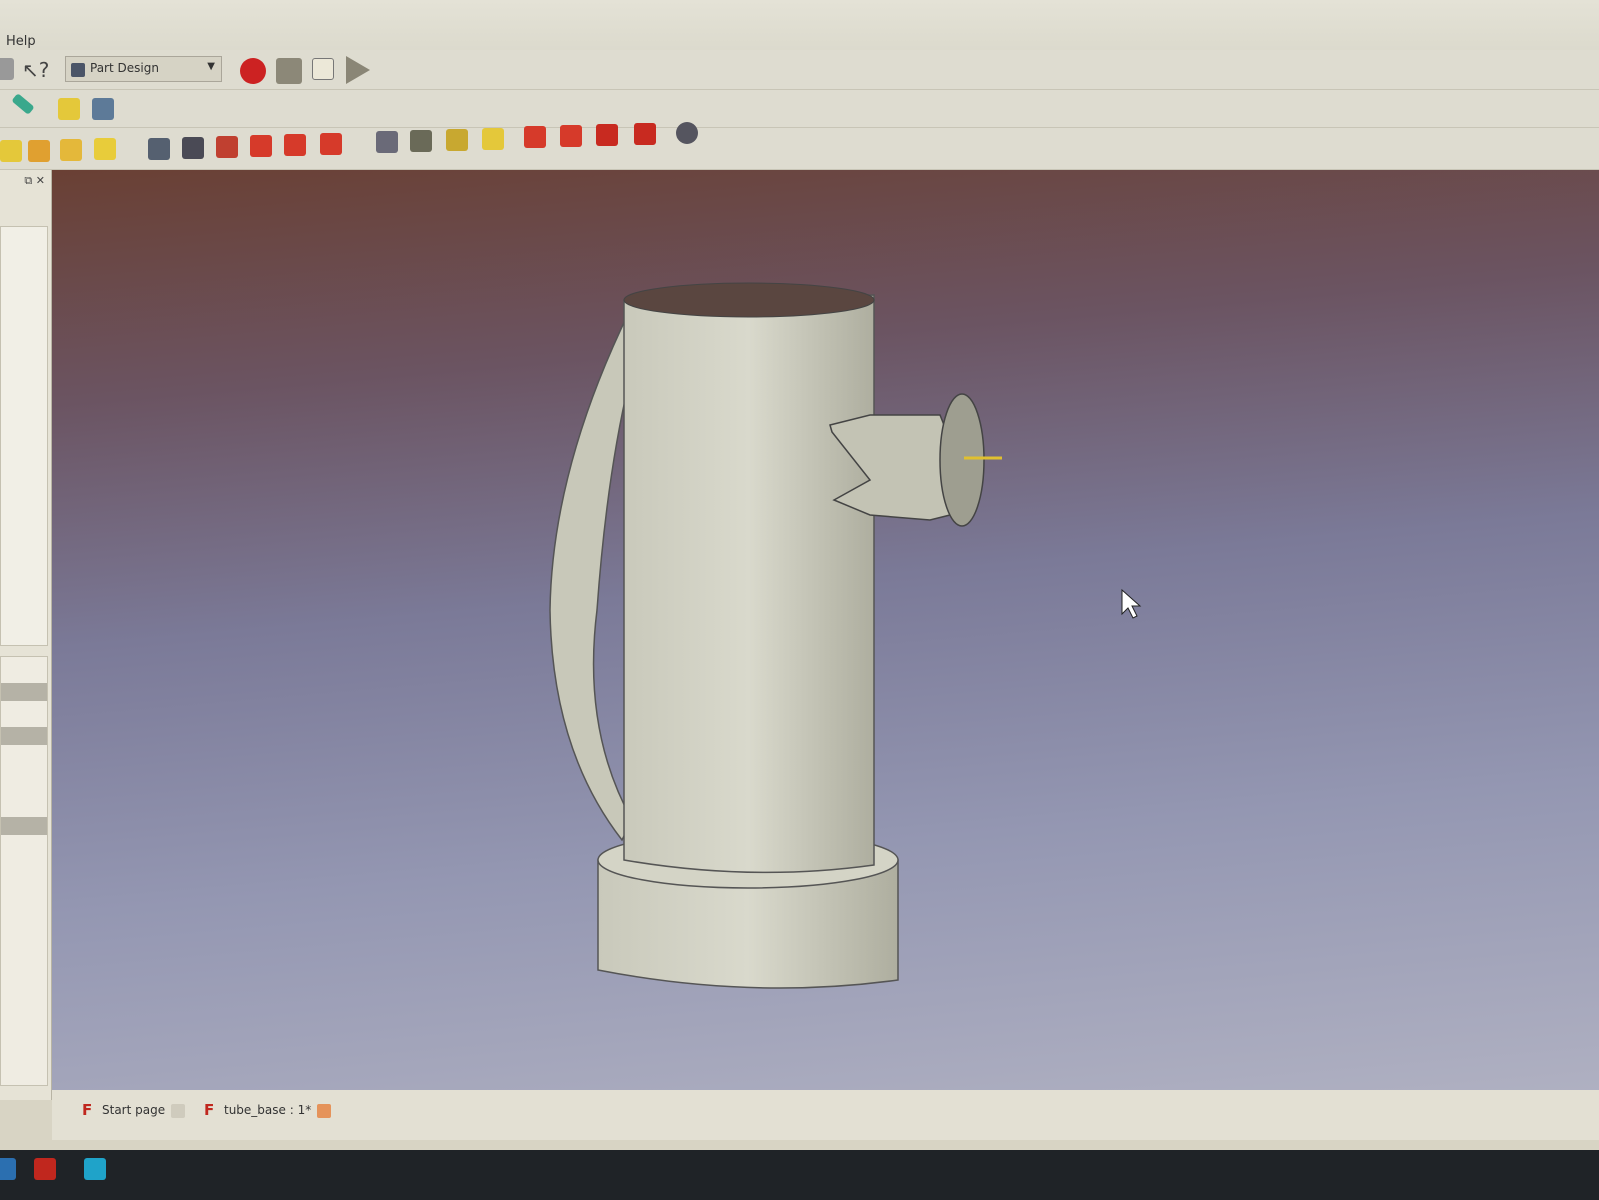 Image resolution: width=1599 pixels, height=1200 pixels. What do you see at coordinates (331, 144) in the screenshot?
I see `subtractive-primitive-icon` at bounding box center [331, 144].